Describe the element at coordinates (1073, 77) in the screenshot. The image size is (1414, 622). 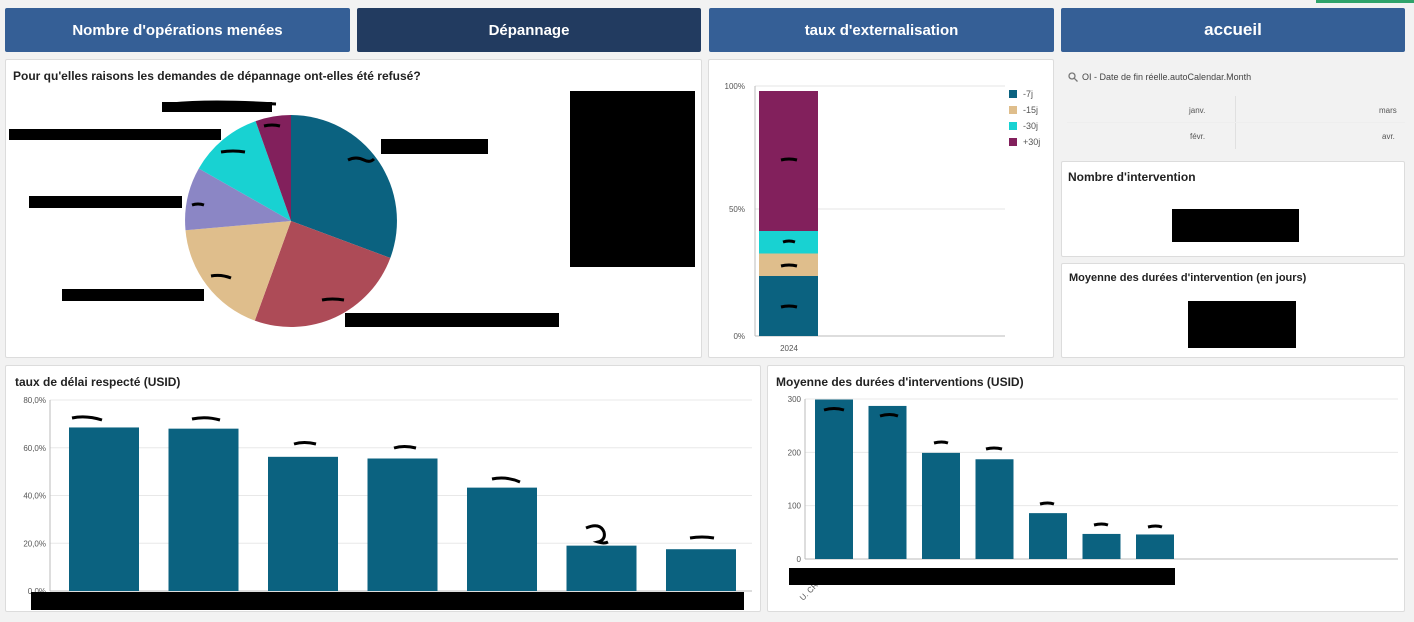
I see `search-icon` at that location.